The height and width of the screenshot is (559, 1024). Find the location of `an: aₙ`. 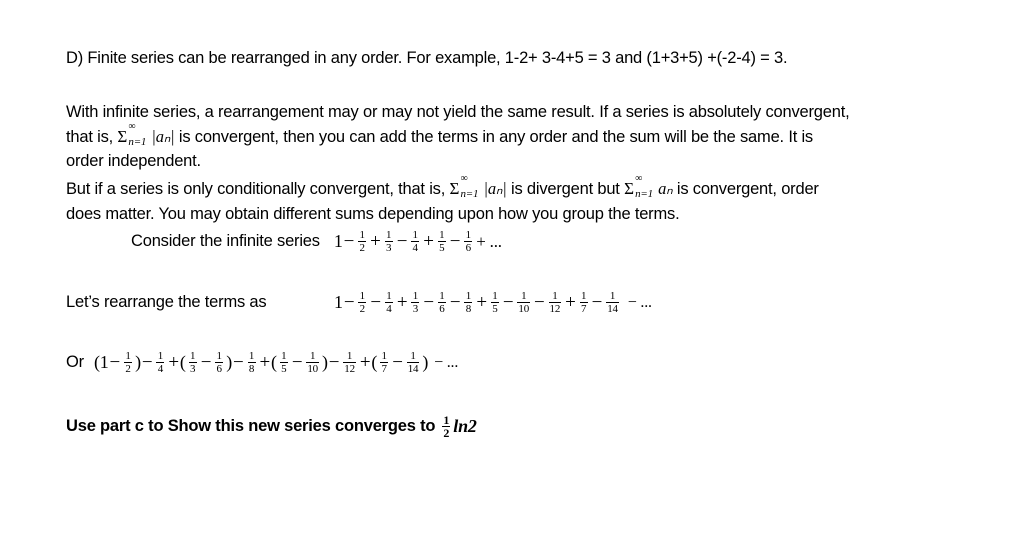

an: aₙ is located at coordinates (665, 188).